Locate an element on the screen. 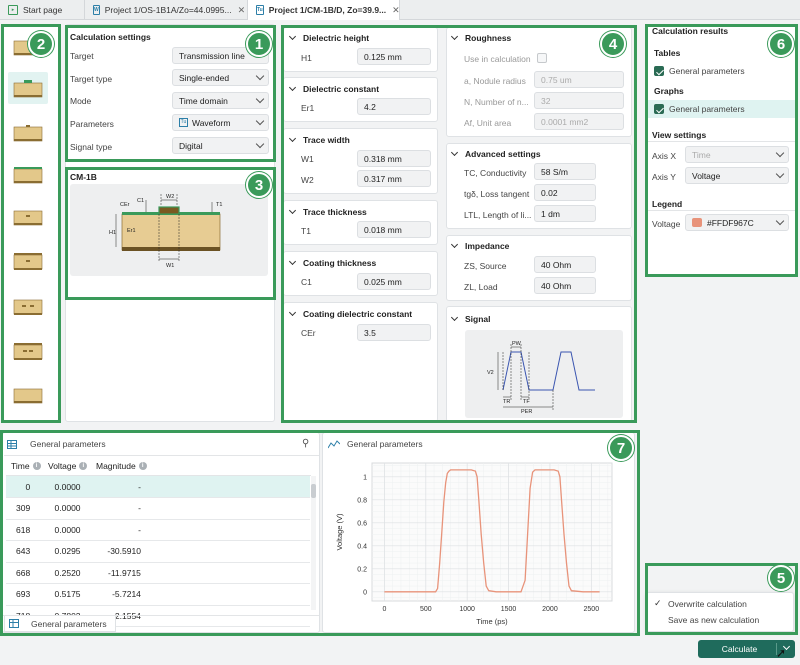  tab-start-page: ▸ Start page is located at coordinates (42, 10).